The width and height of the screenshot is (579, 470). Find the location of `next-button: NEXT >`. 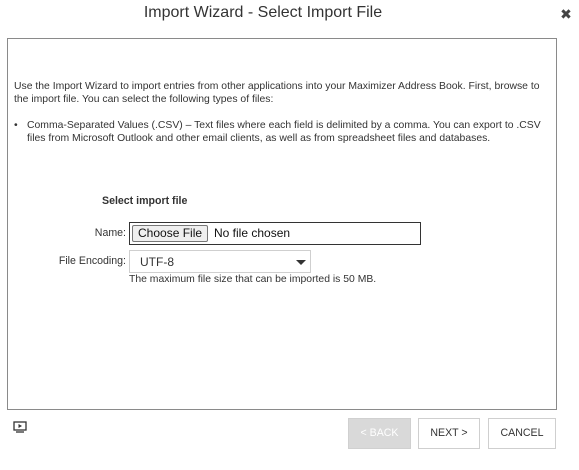

next-button: NEXT > is located at coordinates (449, 433).